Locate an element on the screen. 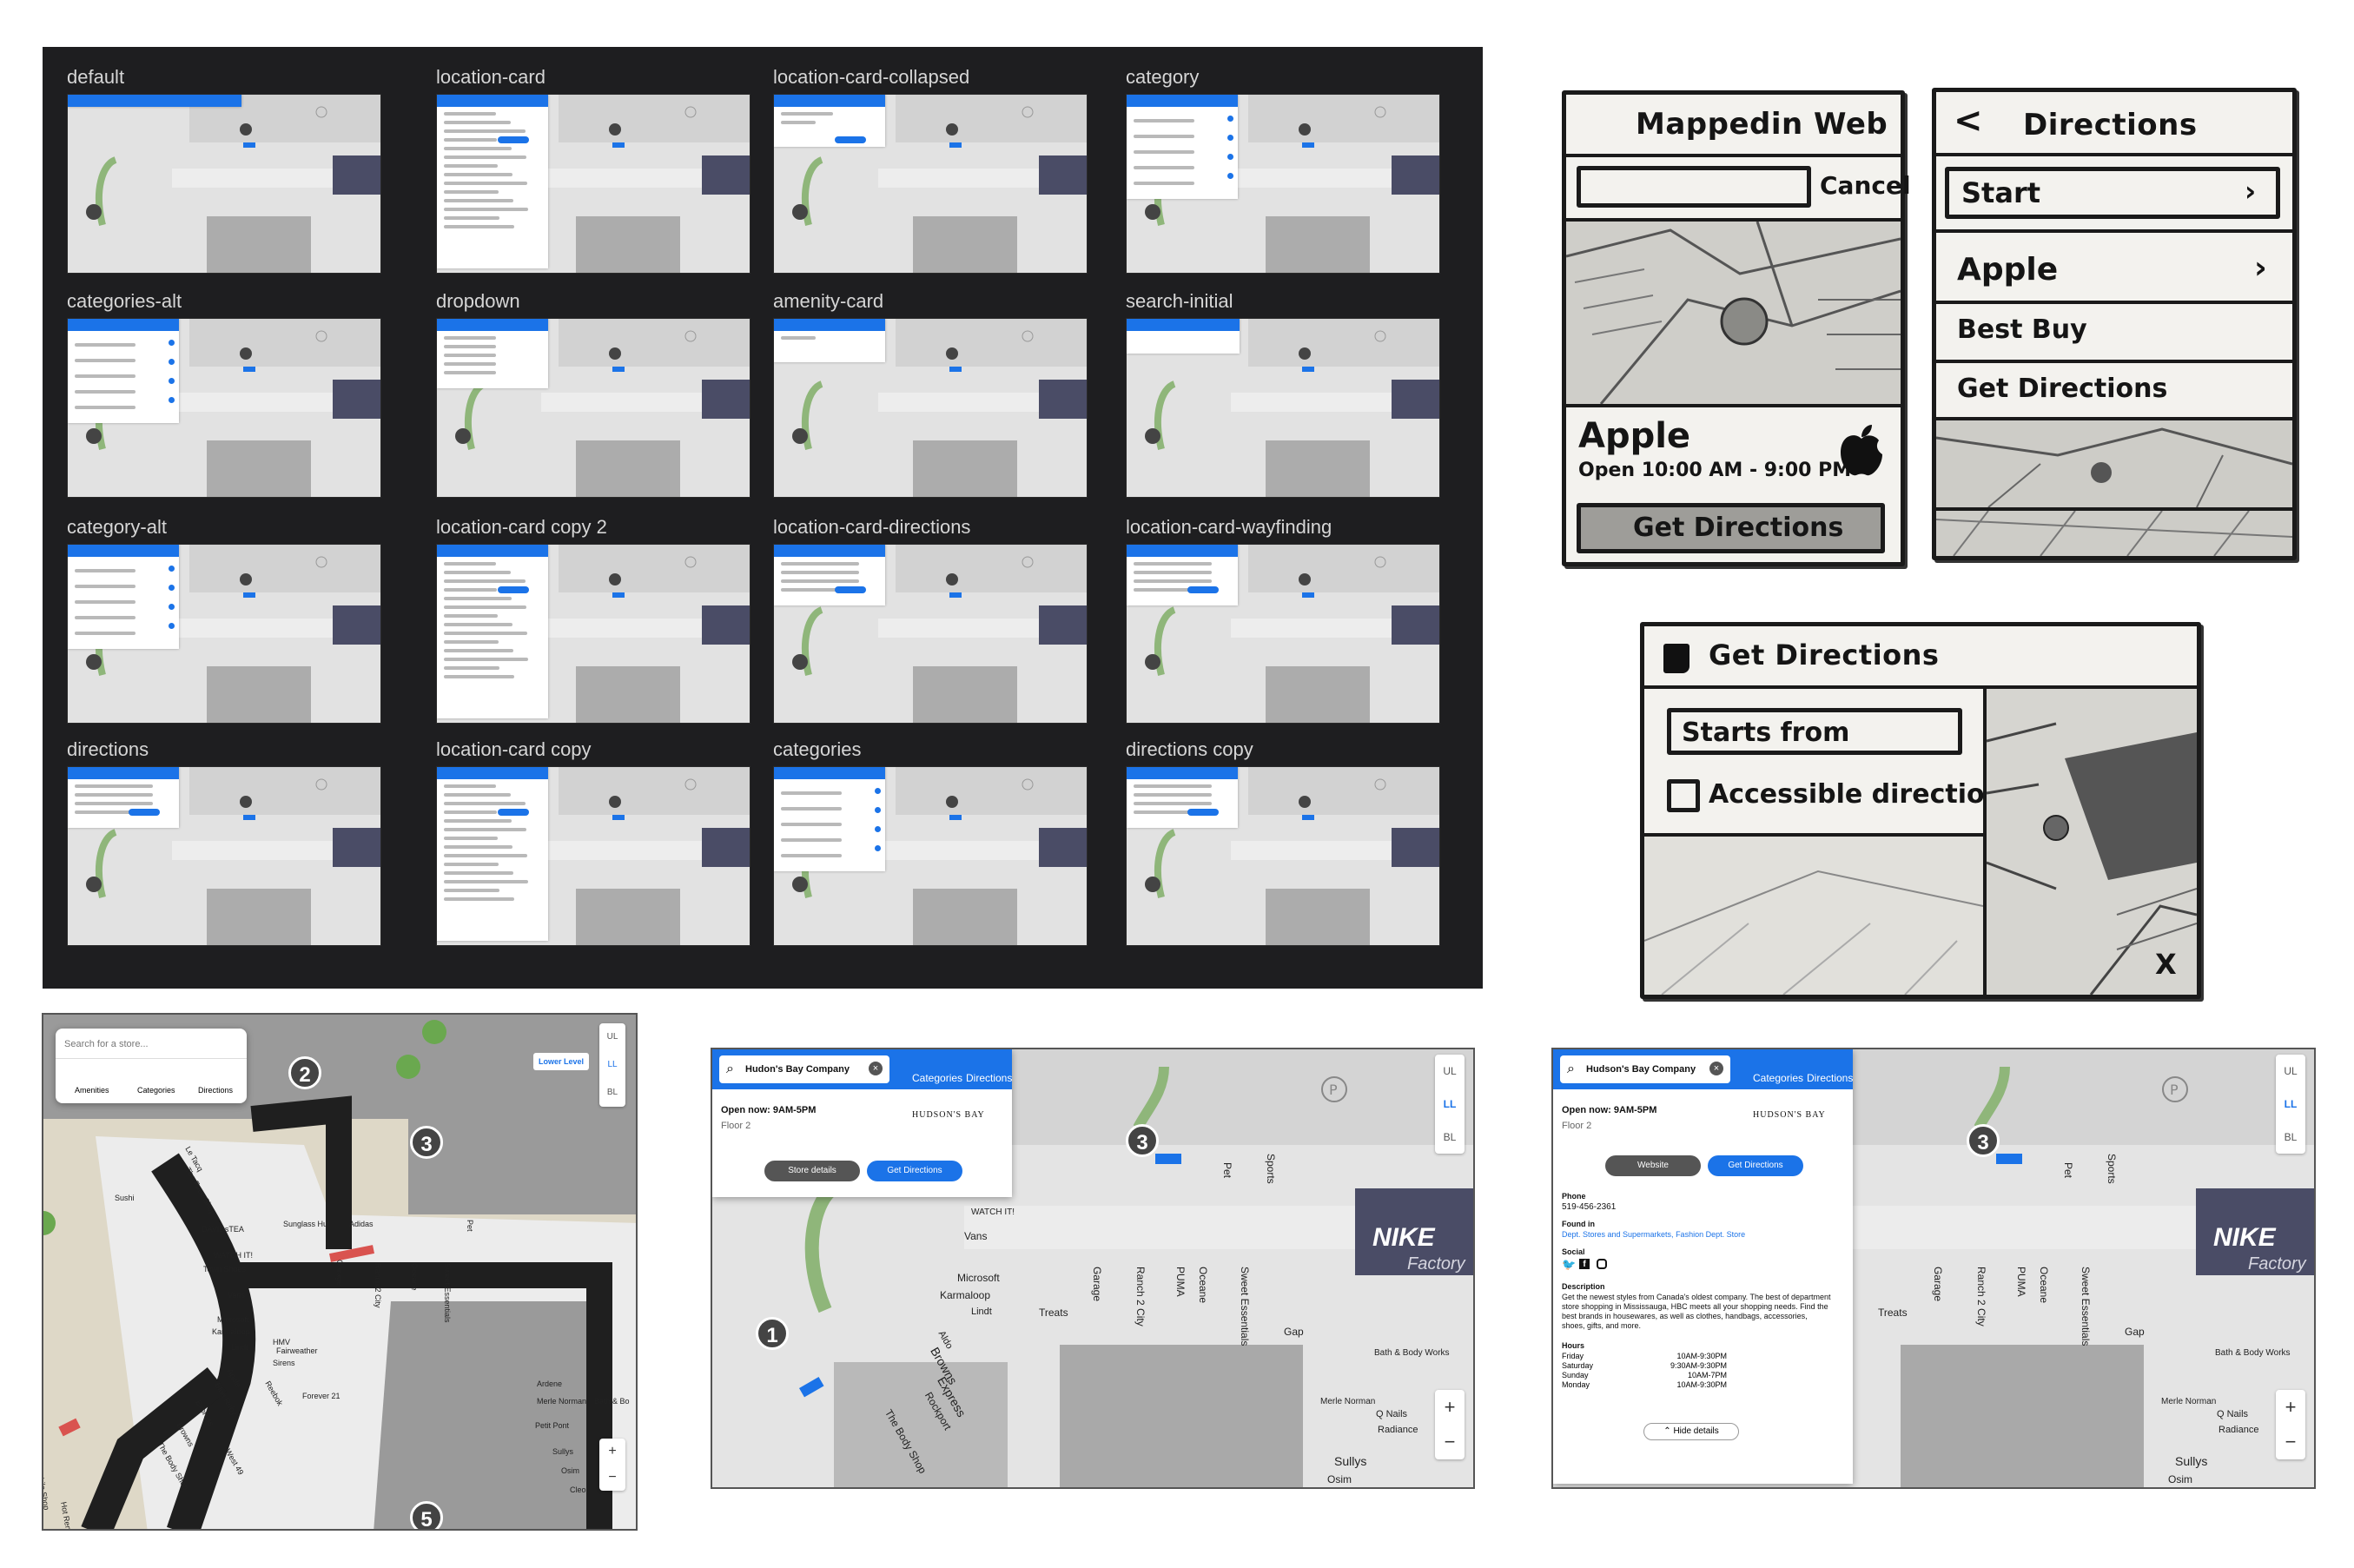 This screenshot has height=1568, width=2354. level-button: Lower Level is located at coordinates (561, 1061).